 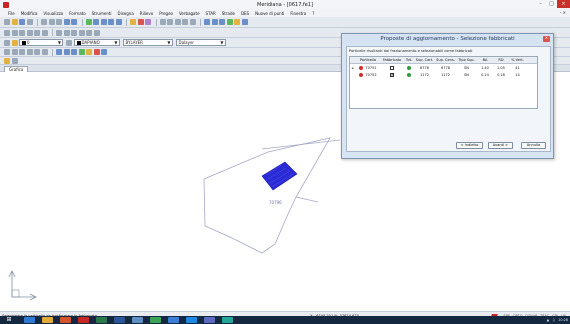 I want to click on cancel-button: Annulla, so click(x=533, y=145).